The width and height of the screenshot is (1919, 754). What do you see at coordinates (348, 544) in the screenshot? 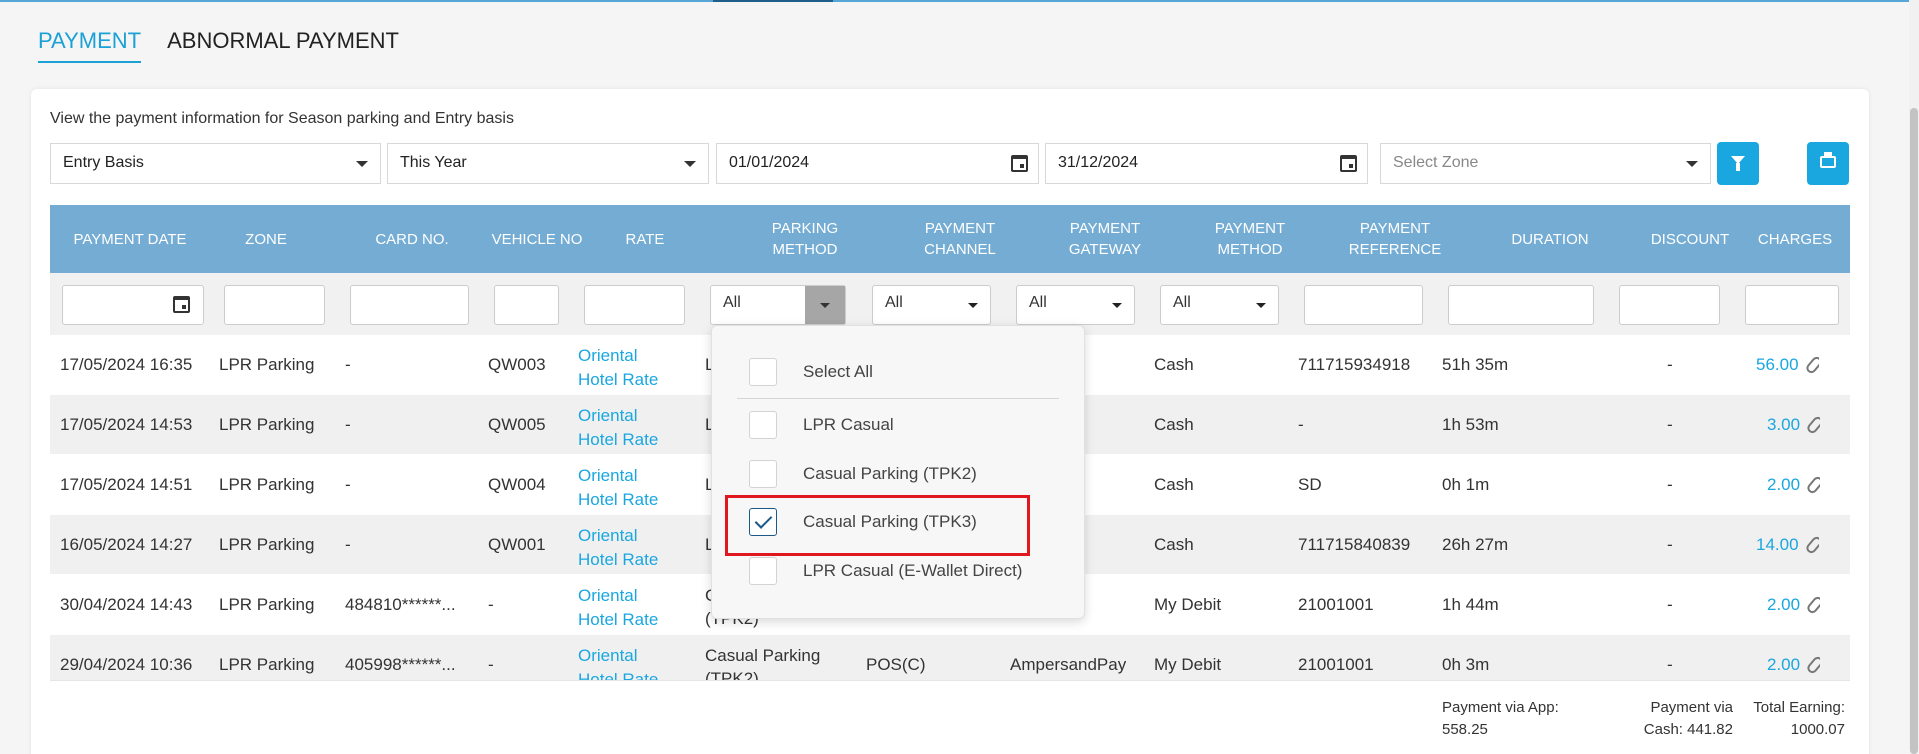
I see `cell-card-no: -` at bounding box center [348, 544].